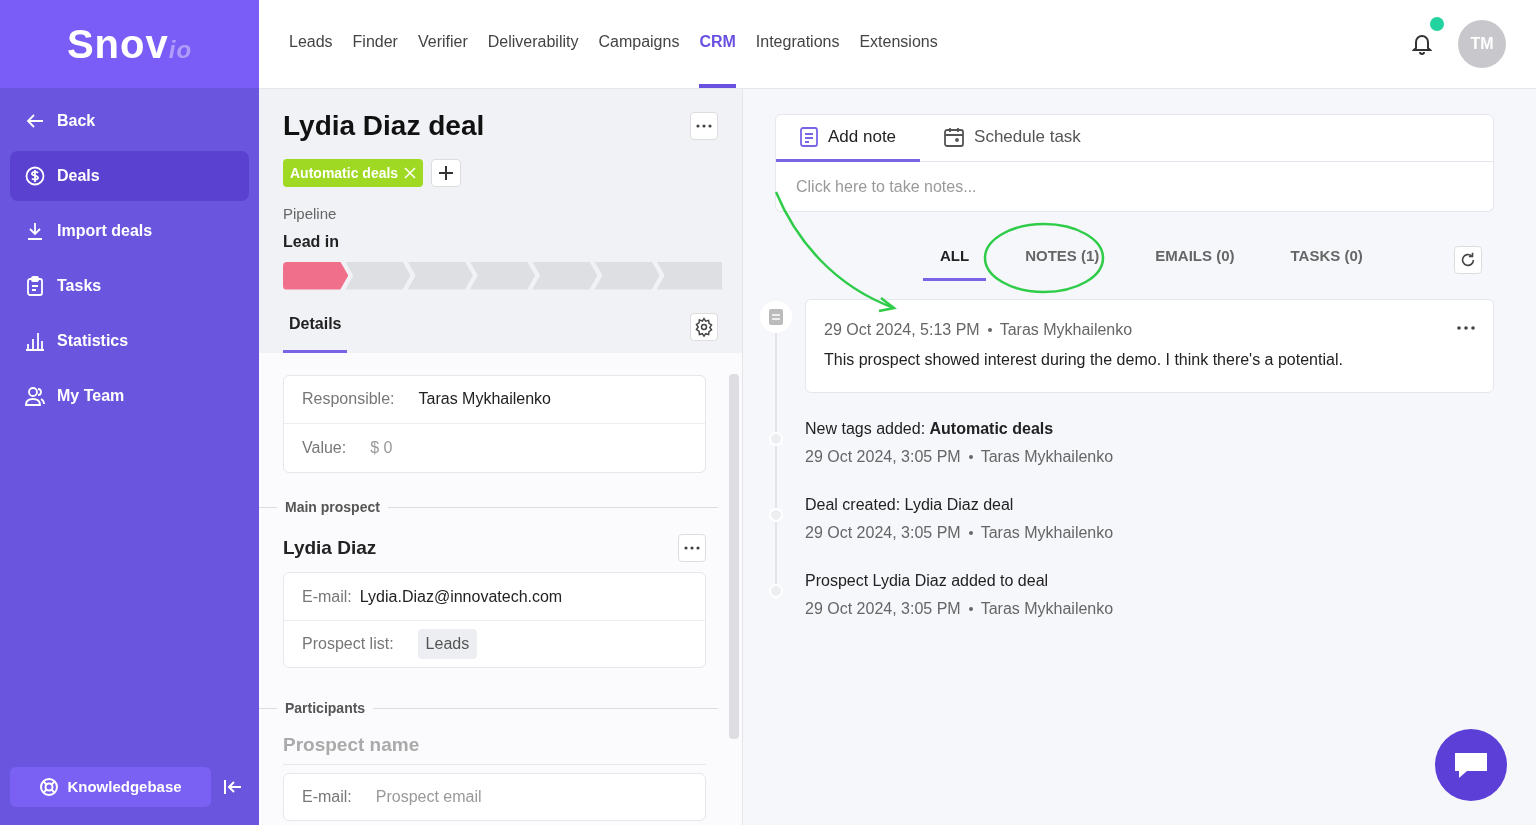  What do you see at coordinates (1195, 260) in the screenshot?
I see `activity-tab: EMAILS (0)` at bounding box center [1195, 260].